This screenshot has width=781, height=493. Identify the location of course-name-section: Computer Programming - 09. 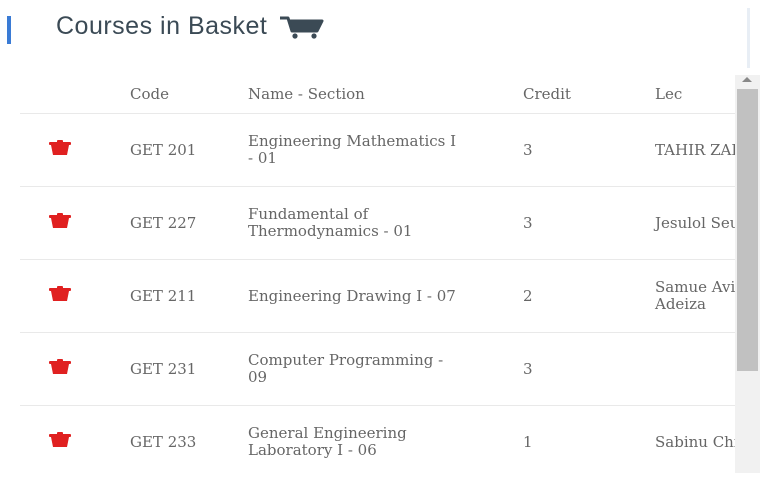
(385, 369).